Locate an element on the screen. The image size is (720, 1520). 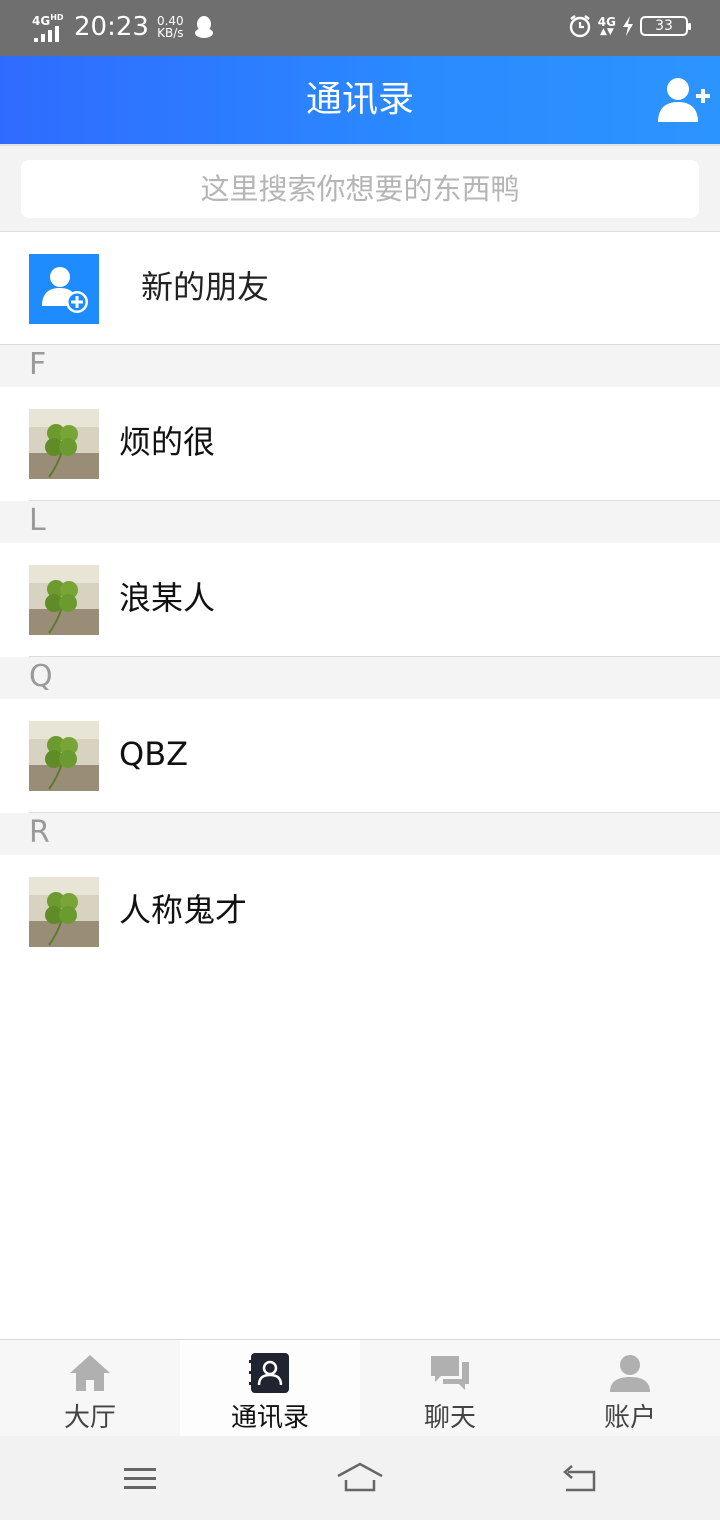
search-bar is located at coordinates (360, 188).